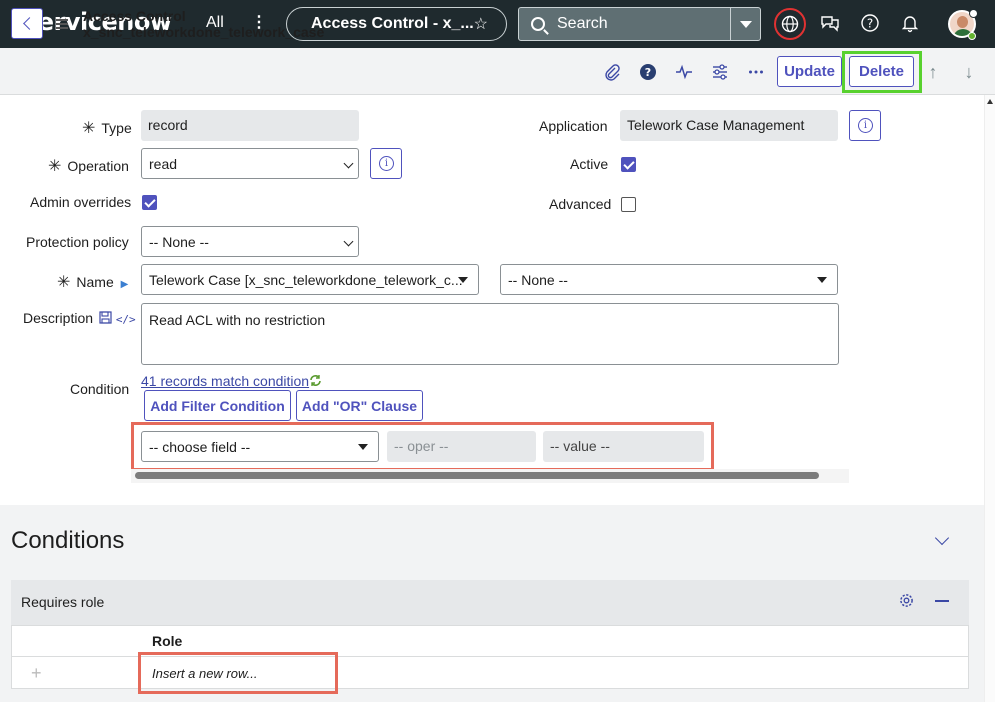  I want to click on active-label: Active, so click(589, 164).